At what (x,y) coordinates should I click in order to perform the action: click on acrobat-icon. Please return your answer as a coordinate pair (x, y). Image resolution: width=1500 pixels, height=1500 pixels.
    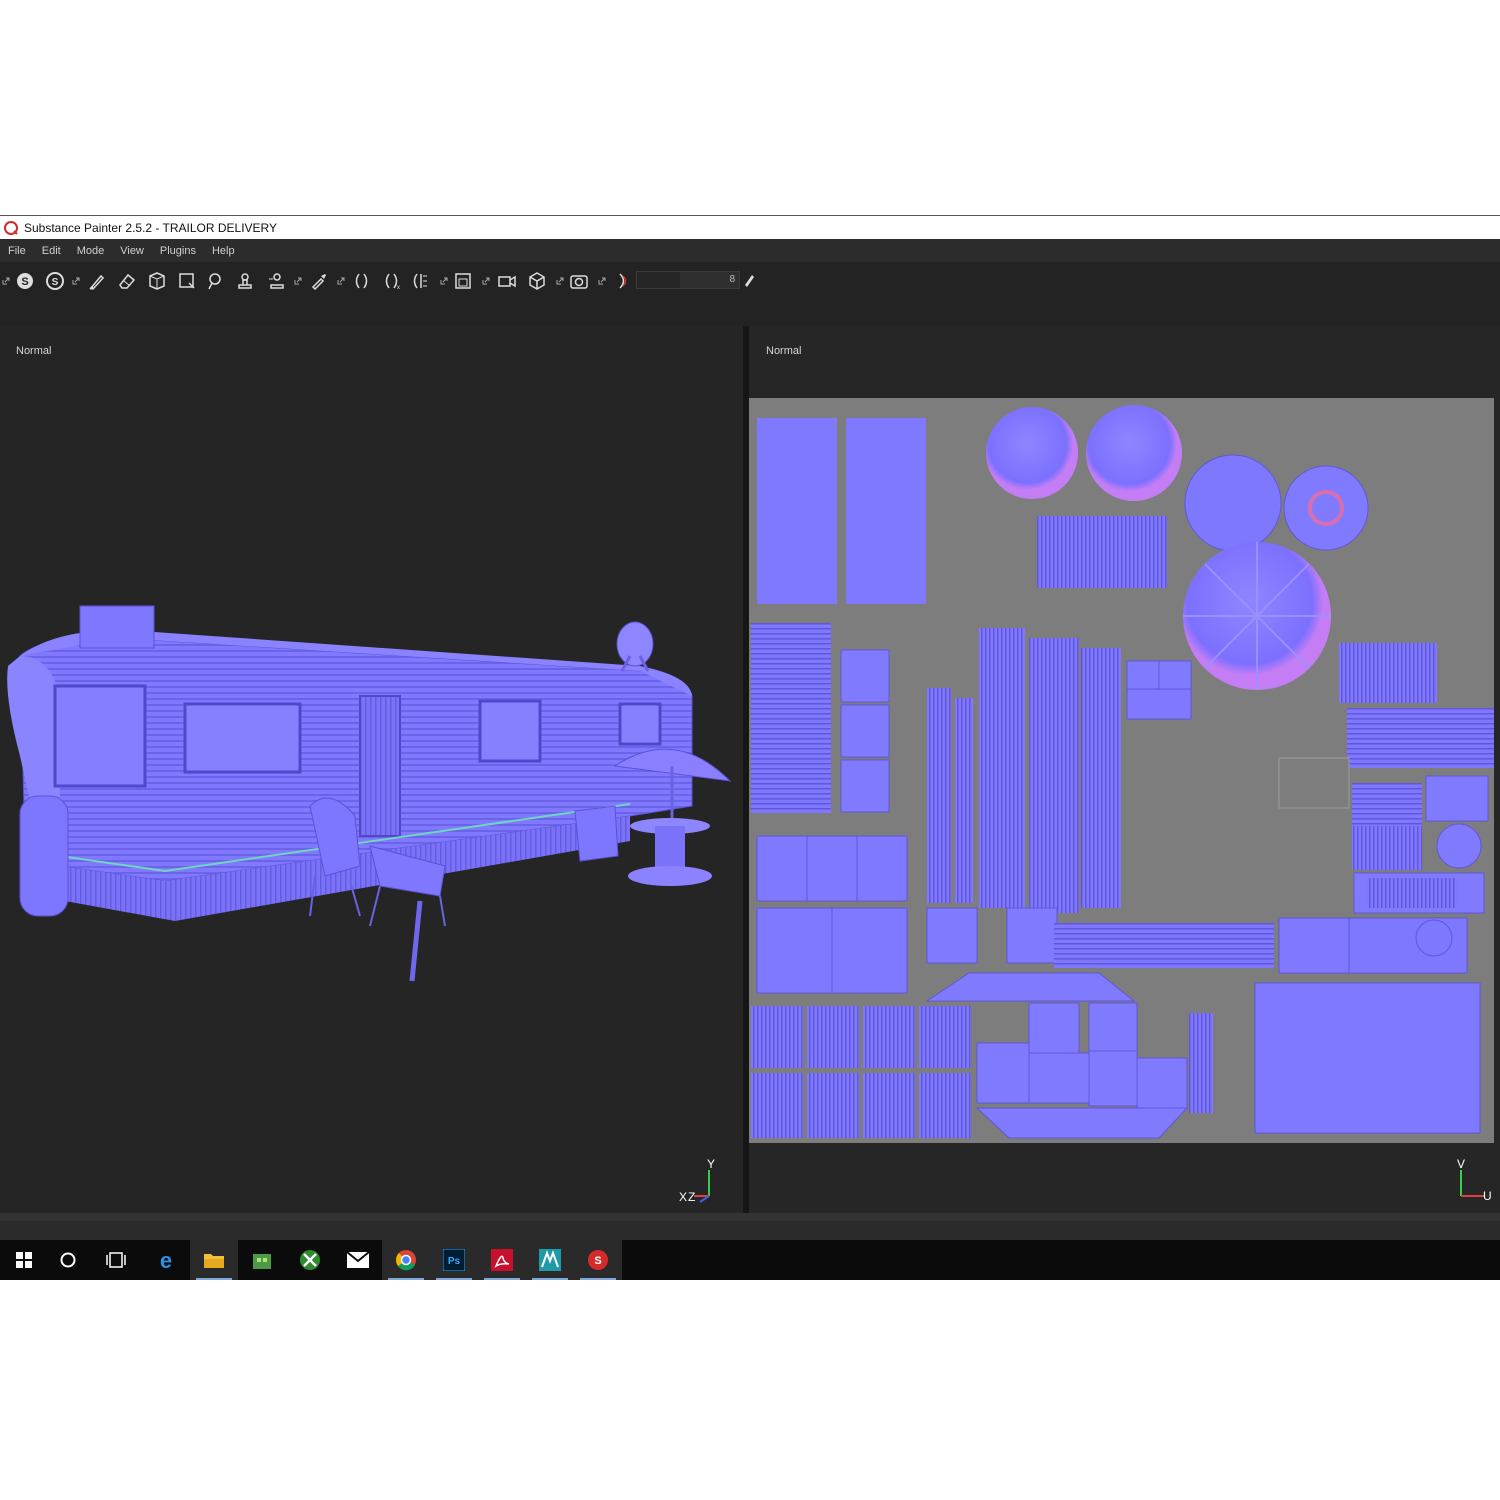
    Looking at the image, I should click on (502, 1260).